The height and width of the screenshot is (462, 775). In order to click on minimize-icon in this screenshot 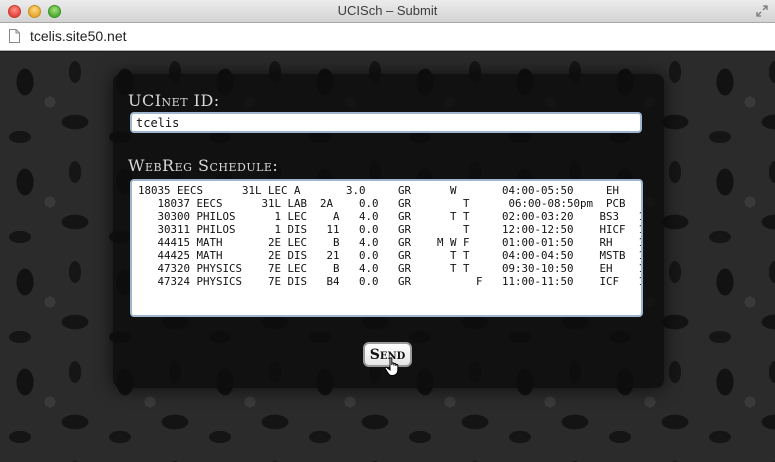, I will do `click(34, 11)`.